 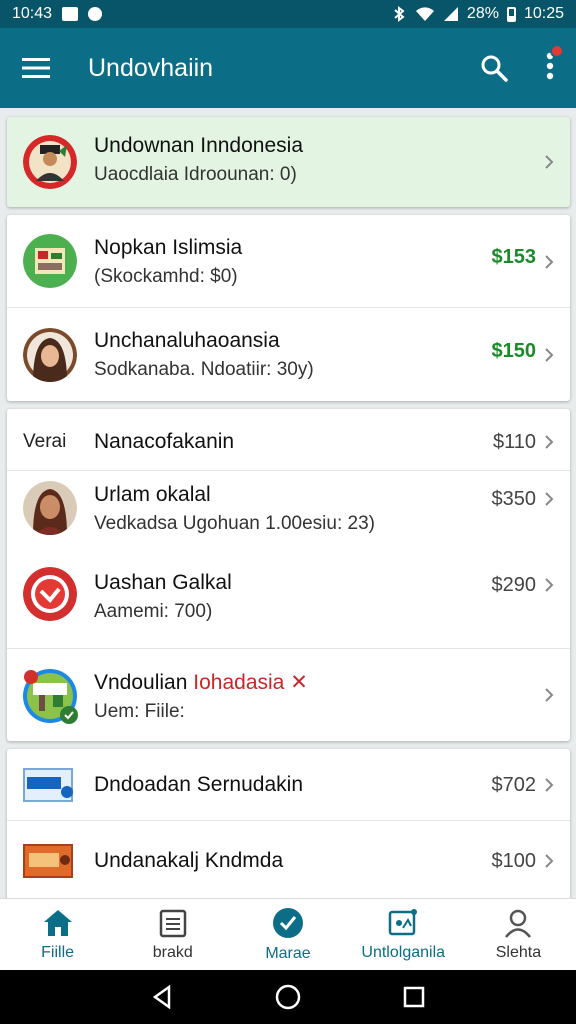 I want to click on recents-icon, so click(x=414, y=997).